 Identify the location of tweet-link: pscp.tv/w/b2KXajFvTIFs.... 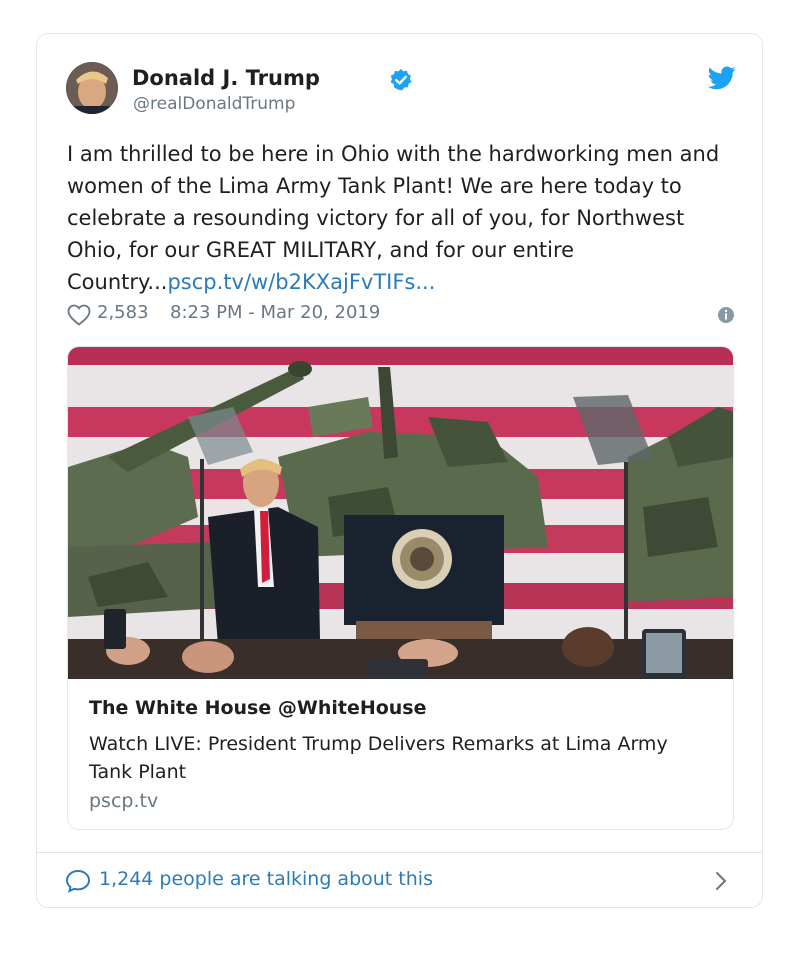
(301, 282).